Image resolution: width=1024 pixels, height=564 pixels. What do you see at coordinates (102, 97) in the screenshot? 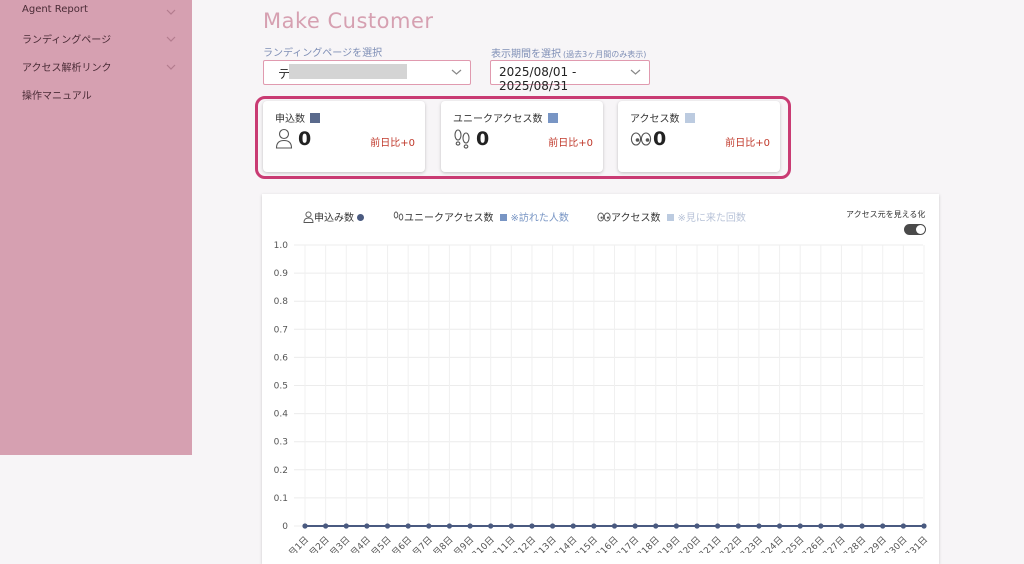
I see `sidebar-item-manual: 操作マニュアル` at bounding box center [102, 97].